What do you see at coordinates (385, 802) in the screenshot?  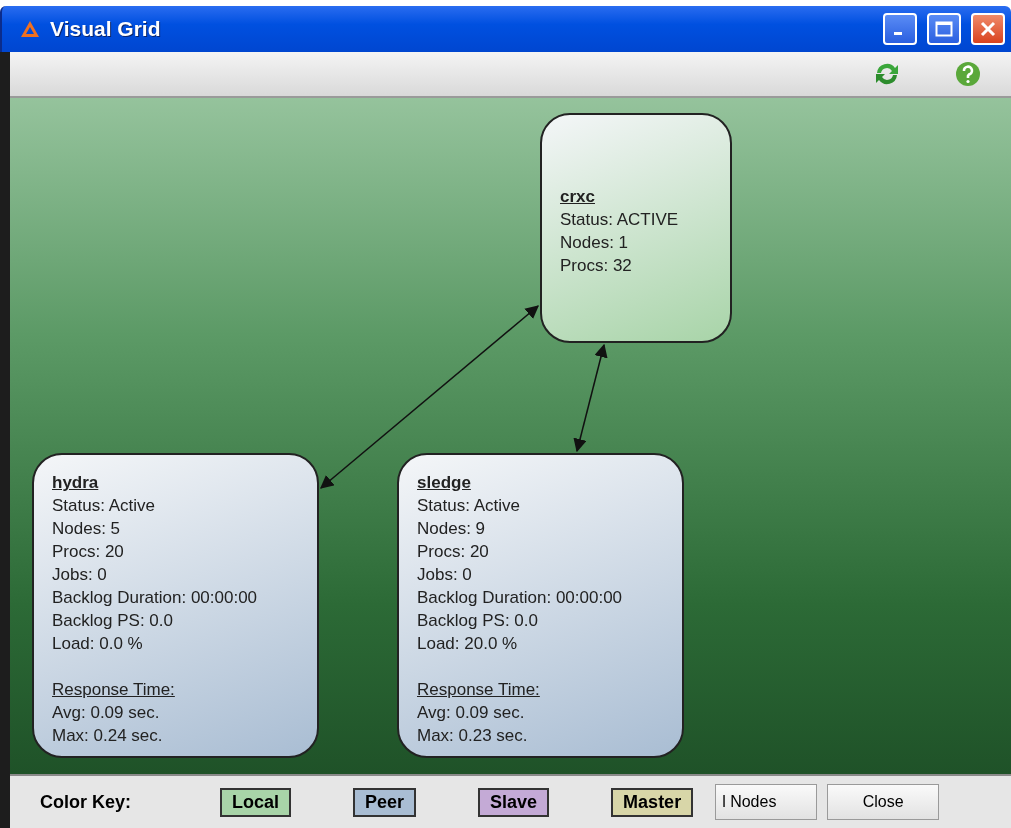 I see `color-key-swatch: Peer` at bounding box center [385, 802].